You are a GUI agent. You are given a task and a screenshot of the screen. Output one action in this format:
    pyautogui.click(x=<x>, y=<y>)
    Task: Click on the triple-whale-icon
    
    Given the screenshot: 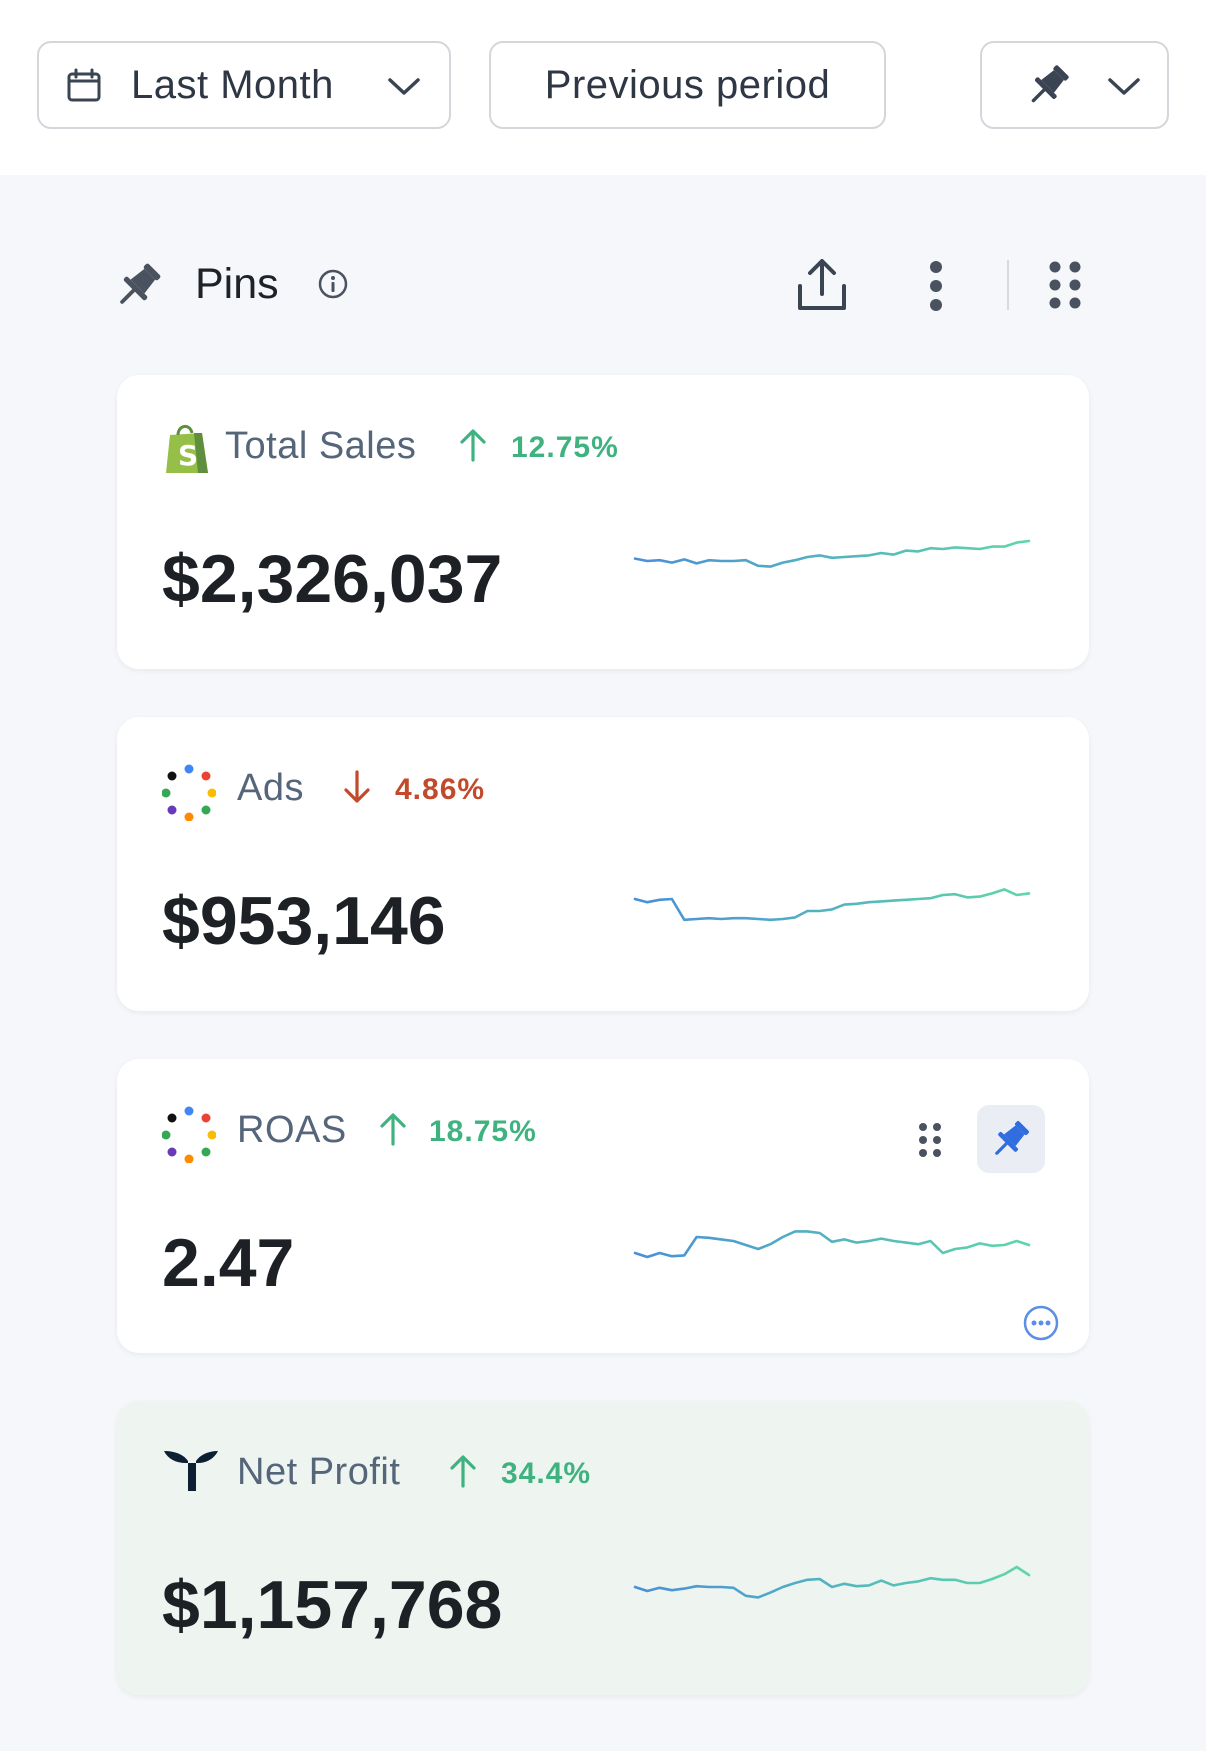 What is the action you would take?
    pyautogui.click(x=191, y=1471)
    